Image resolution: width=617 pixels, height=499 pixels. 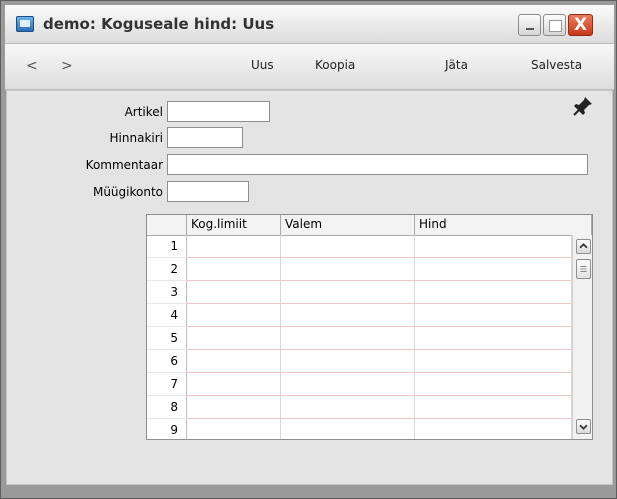 I want to click on artikel-label: Artikel, so click(x=143, y=112).